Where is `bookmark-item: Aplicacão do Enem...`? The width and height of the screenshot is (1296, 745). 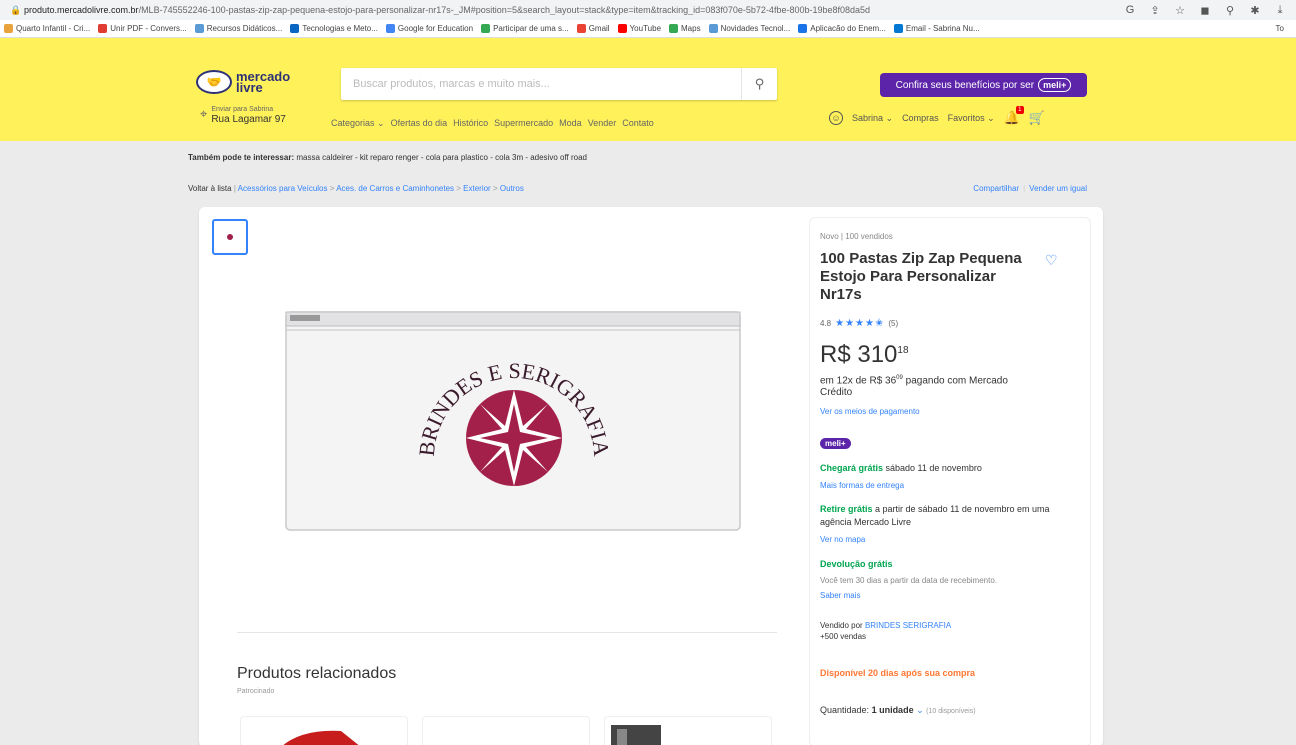 bookmark-item: Aplicacão do Enem... is located at coordinates (842, 28).